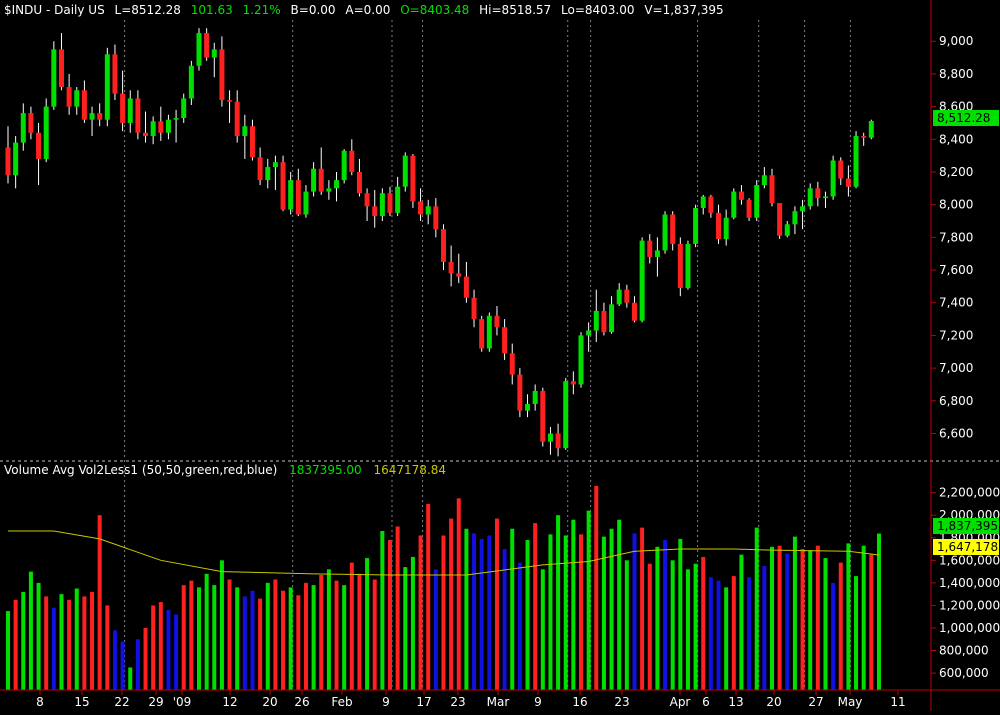 The width and height of the screenshot is (1000, 715). Describe the element at coordinates (969, 560) in the screenshot. I see `volume-tick-label: 1,600,000` at that location.